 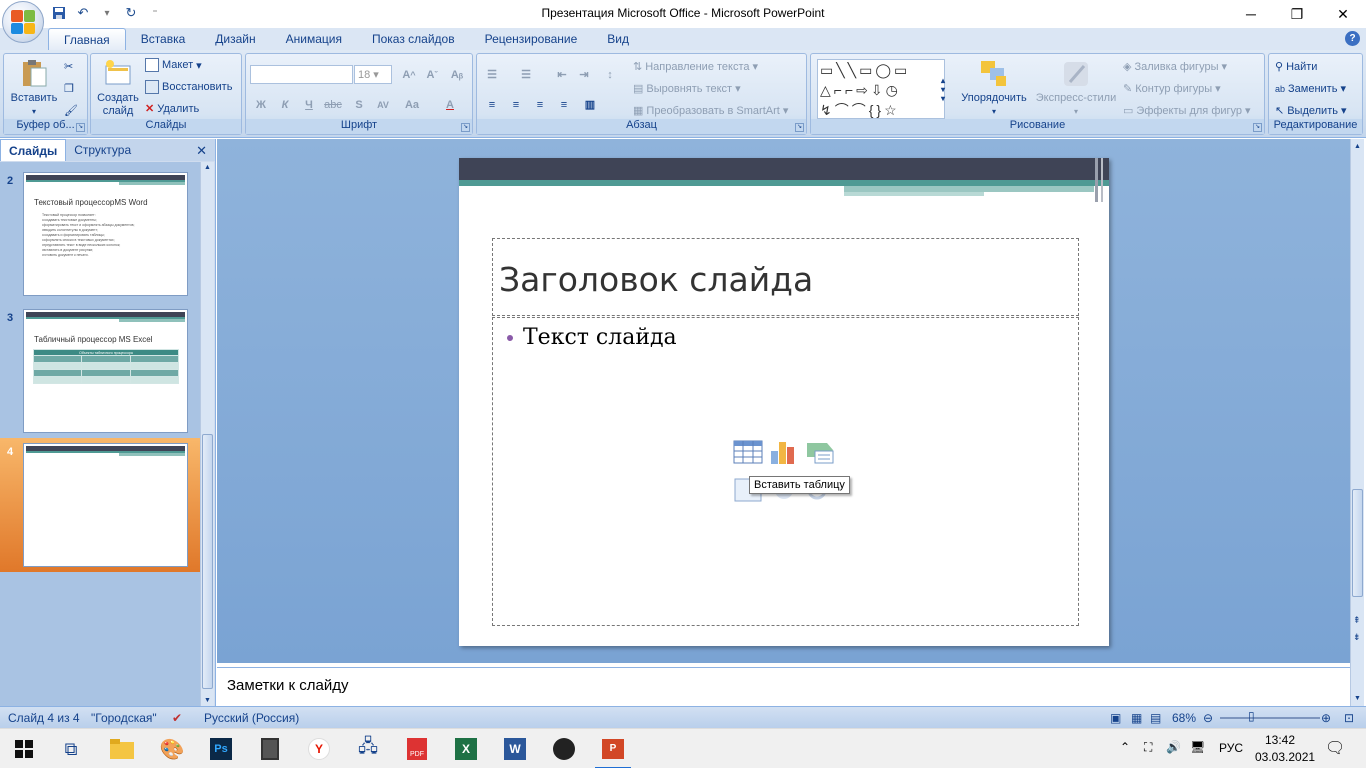 I want to click on pdf-reader-icon: PDF, so click(x=417, y=749).